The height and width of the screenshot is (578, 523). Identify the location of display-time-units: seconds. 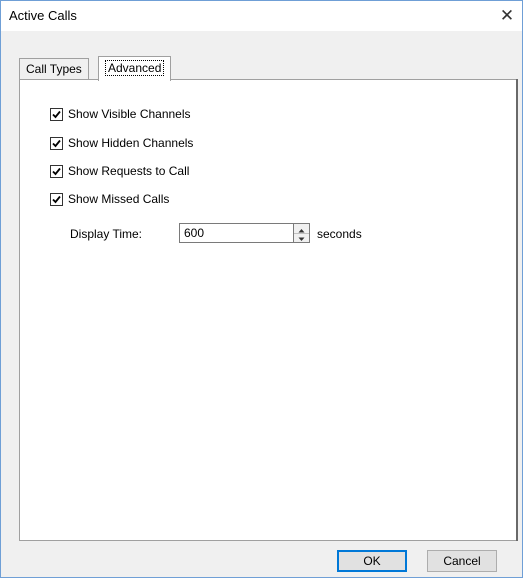
(339, 234).